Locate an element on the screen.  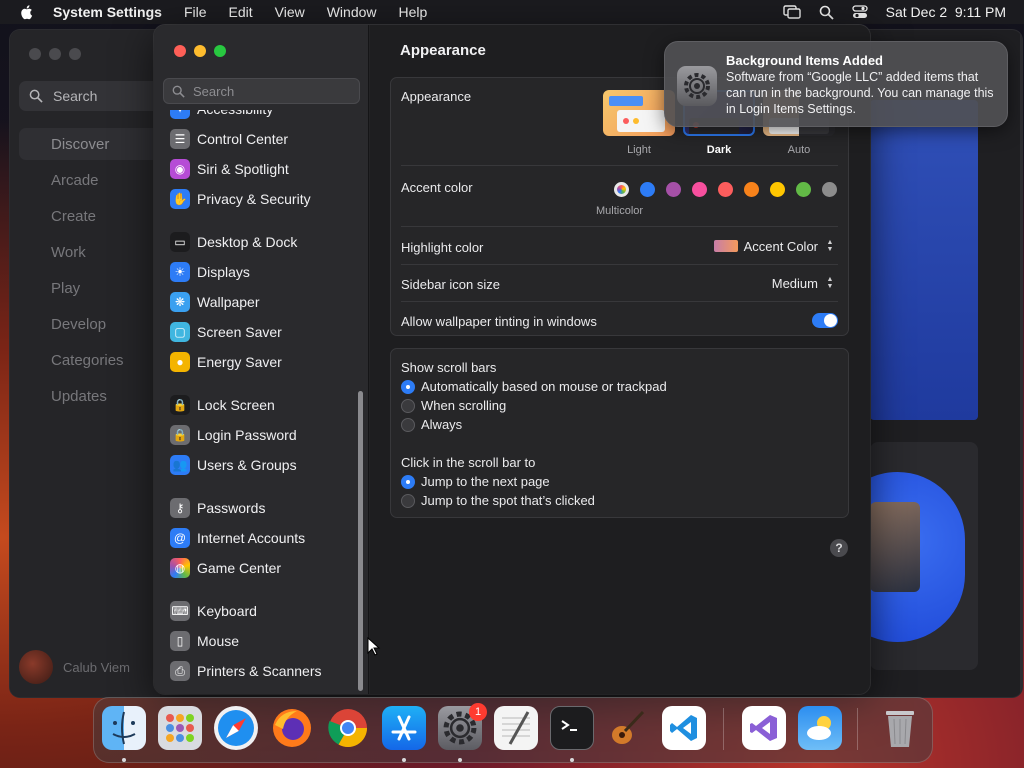
app-store-search-field: Search is located at coordinates (89, 96).